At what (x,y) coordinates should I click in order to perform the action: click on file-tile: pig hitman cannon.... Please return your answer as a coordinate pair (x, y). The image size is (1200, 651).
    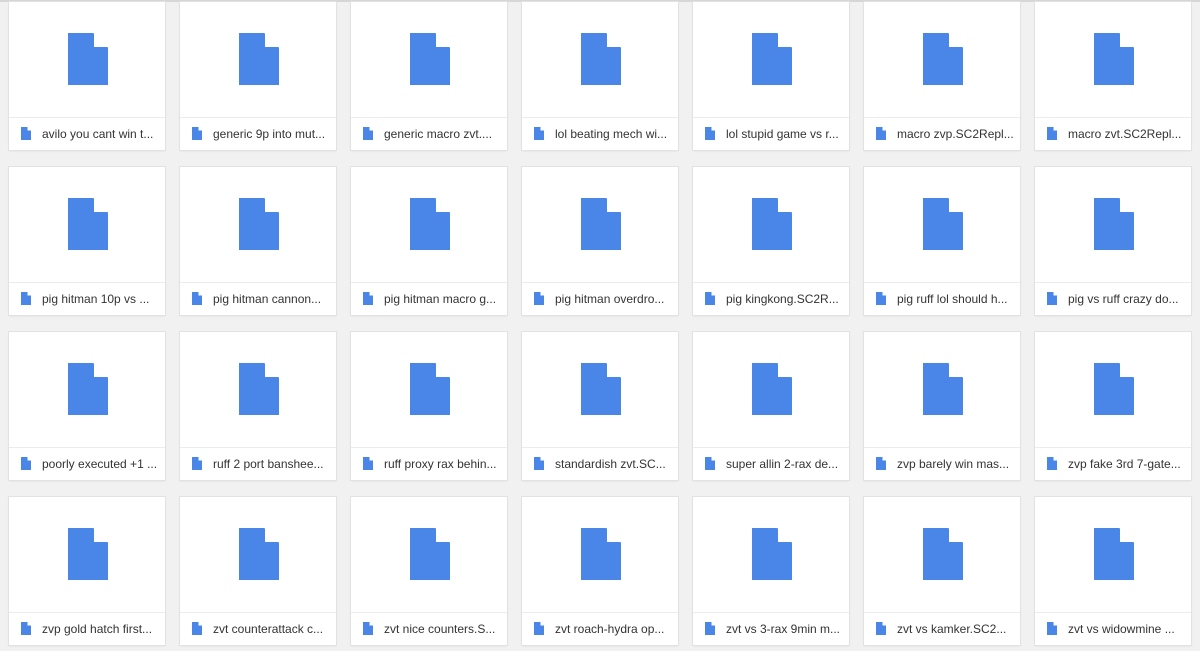
    Looking at the image, I should click on (258, 241).